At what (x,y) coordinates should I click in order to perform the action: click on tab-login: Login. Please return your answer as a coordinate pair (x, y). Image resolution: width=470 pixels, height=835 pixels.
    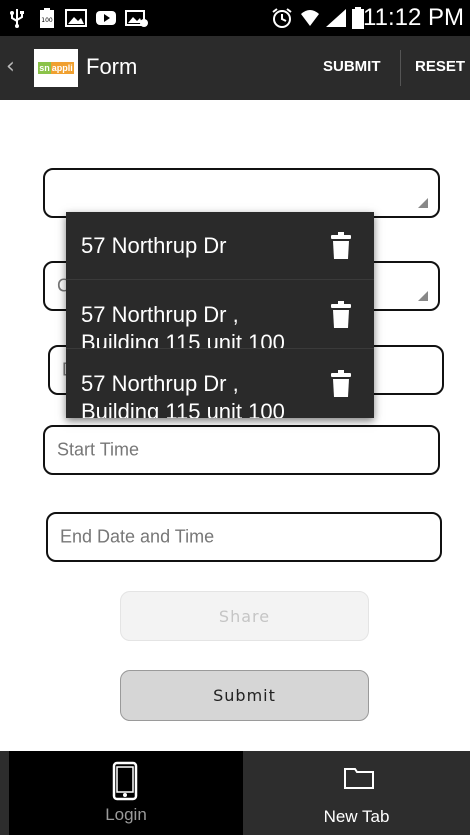
    Looking at the image, I should click on (126, 793).